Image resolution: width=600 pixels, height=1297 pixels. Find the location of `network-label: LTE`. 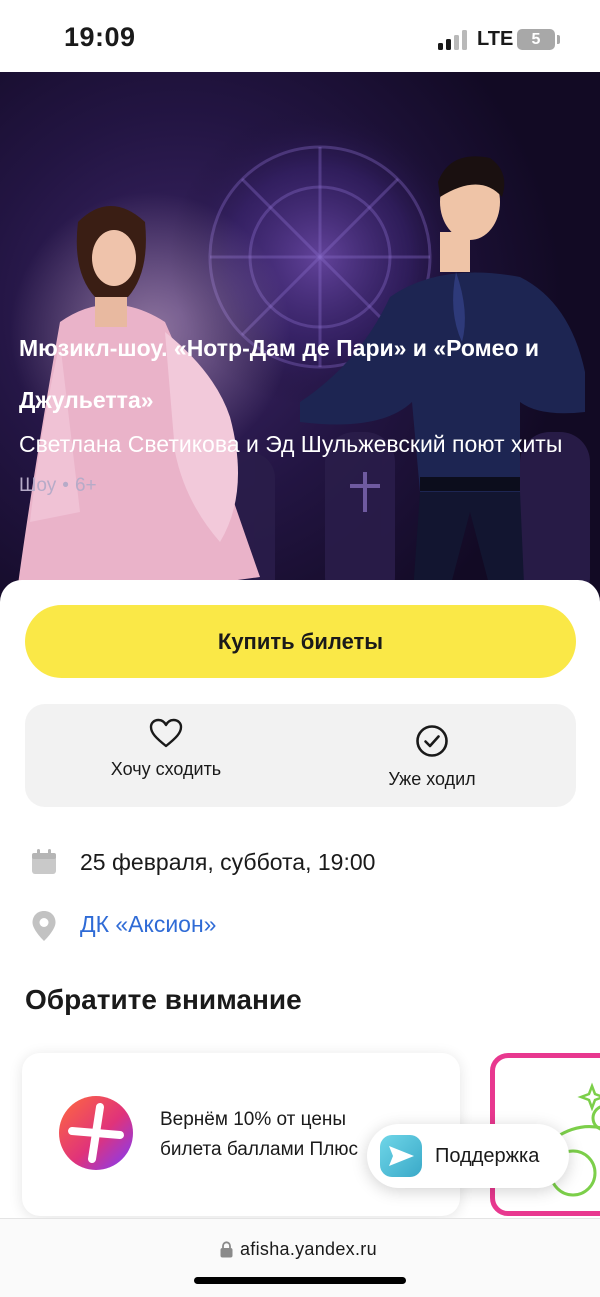

network-label: LTE is located at coordinates (495, 39).